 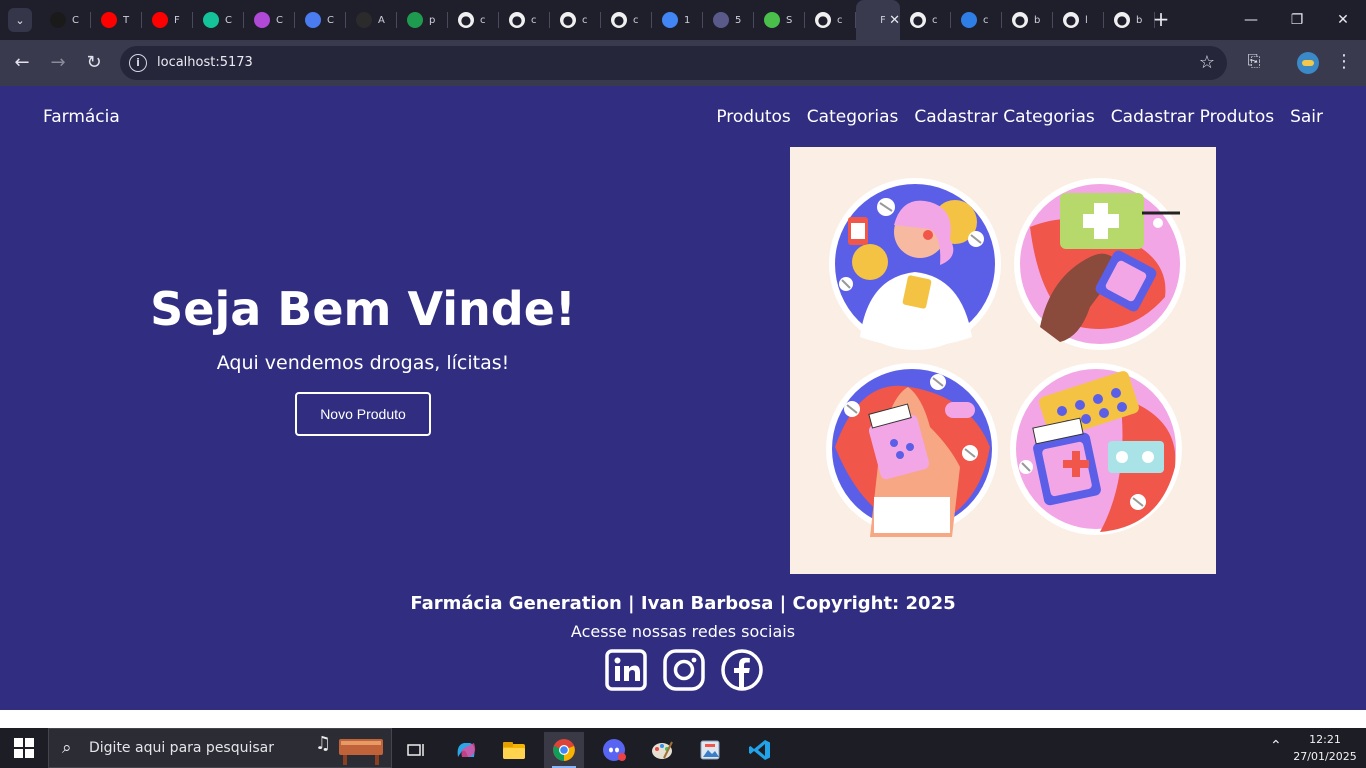 What do you see at coordinates (1161, 20) in the screenshot?
I see `new-tab-button: +` at bounding box center [1161, 20].